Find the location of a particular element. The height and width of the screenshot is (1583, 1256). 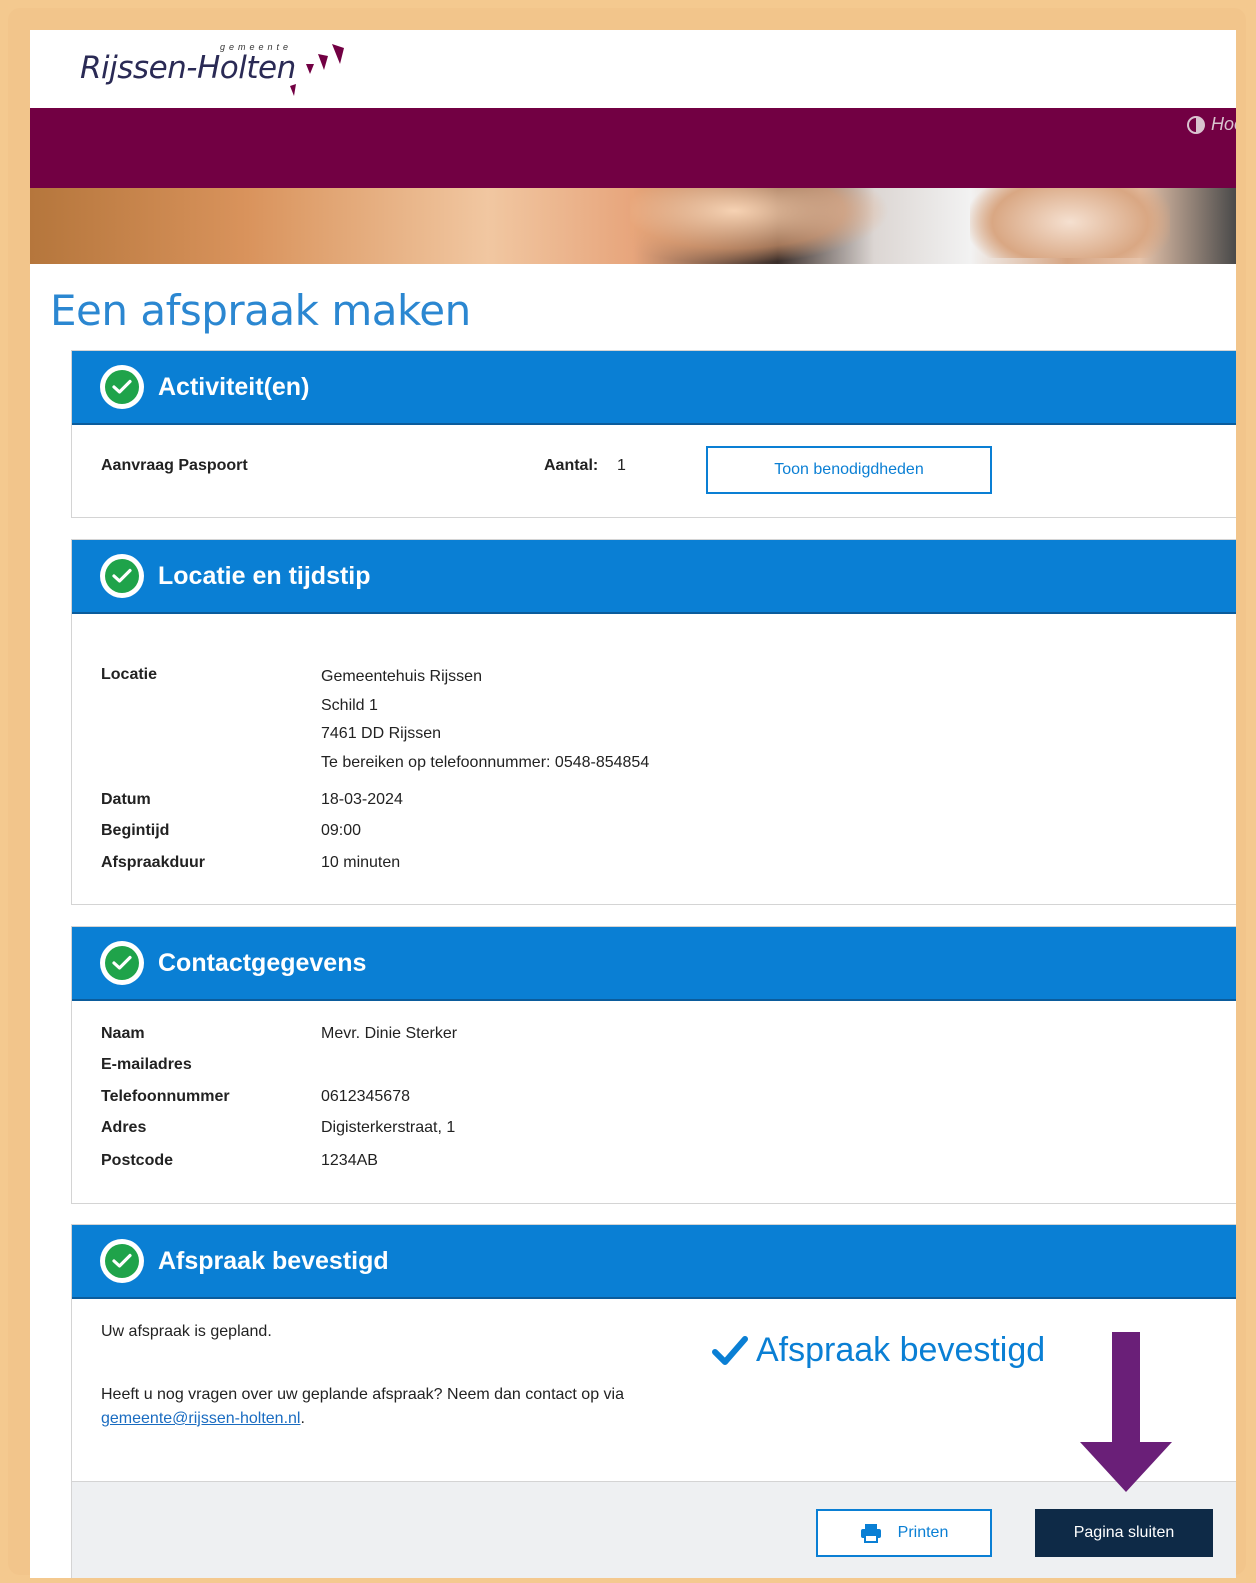

contrast-label: Hoo is located at coordinates (1223, 124).